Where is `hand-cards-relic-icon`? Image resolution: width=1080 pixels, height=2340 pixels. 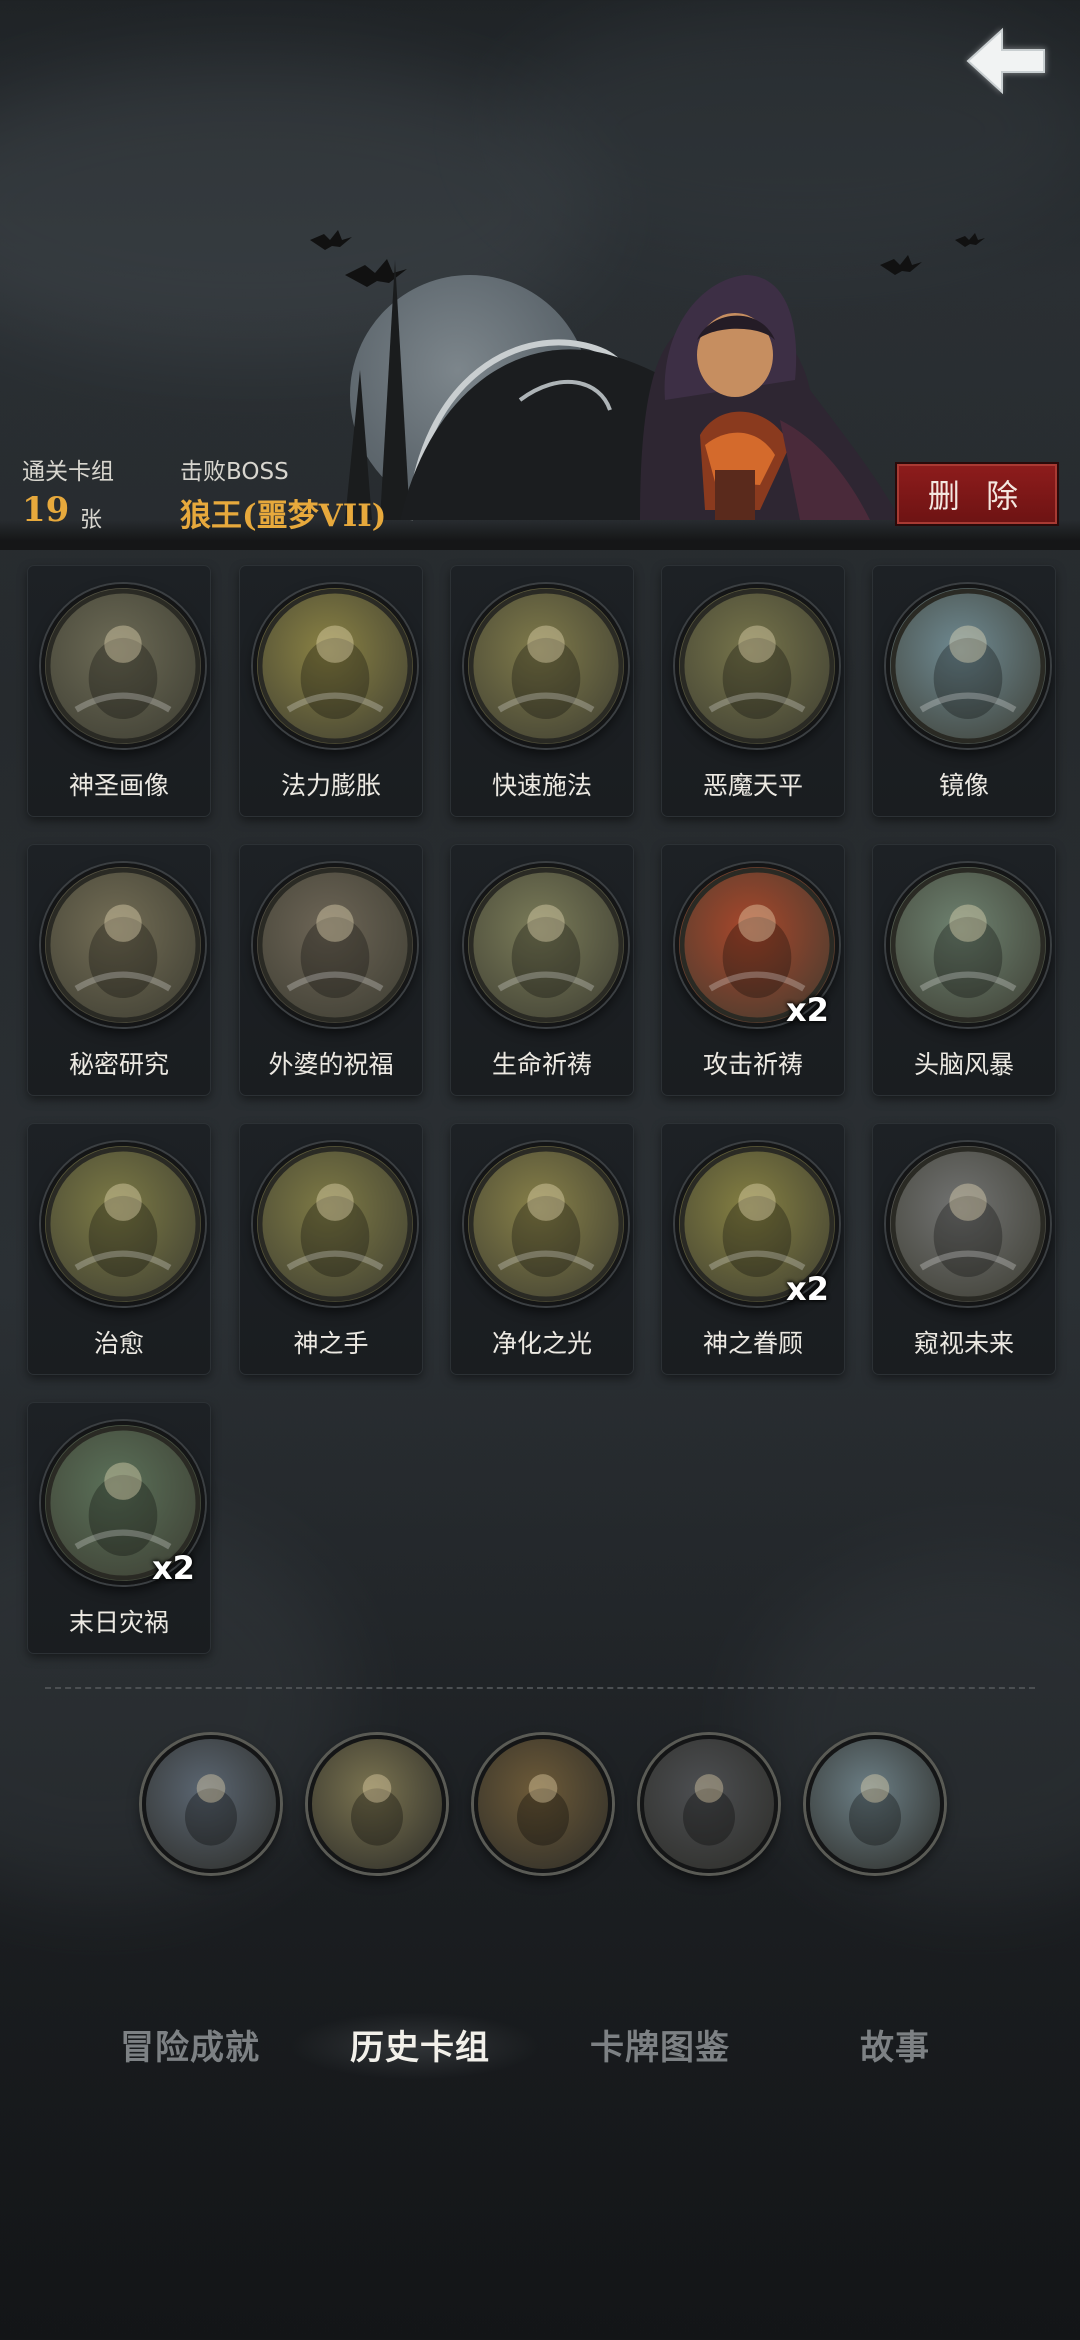
hand-cards-relic-icon is located at coordinates (875, 1804).